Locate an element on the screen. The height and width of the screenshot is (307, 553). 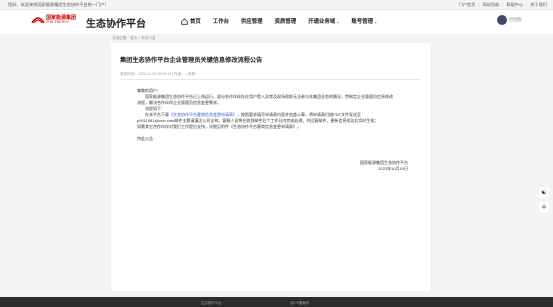
home-icon is located at coordinates (184, 21).